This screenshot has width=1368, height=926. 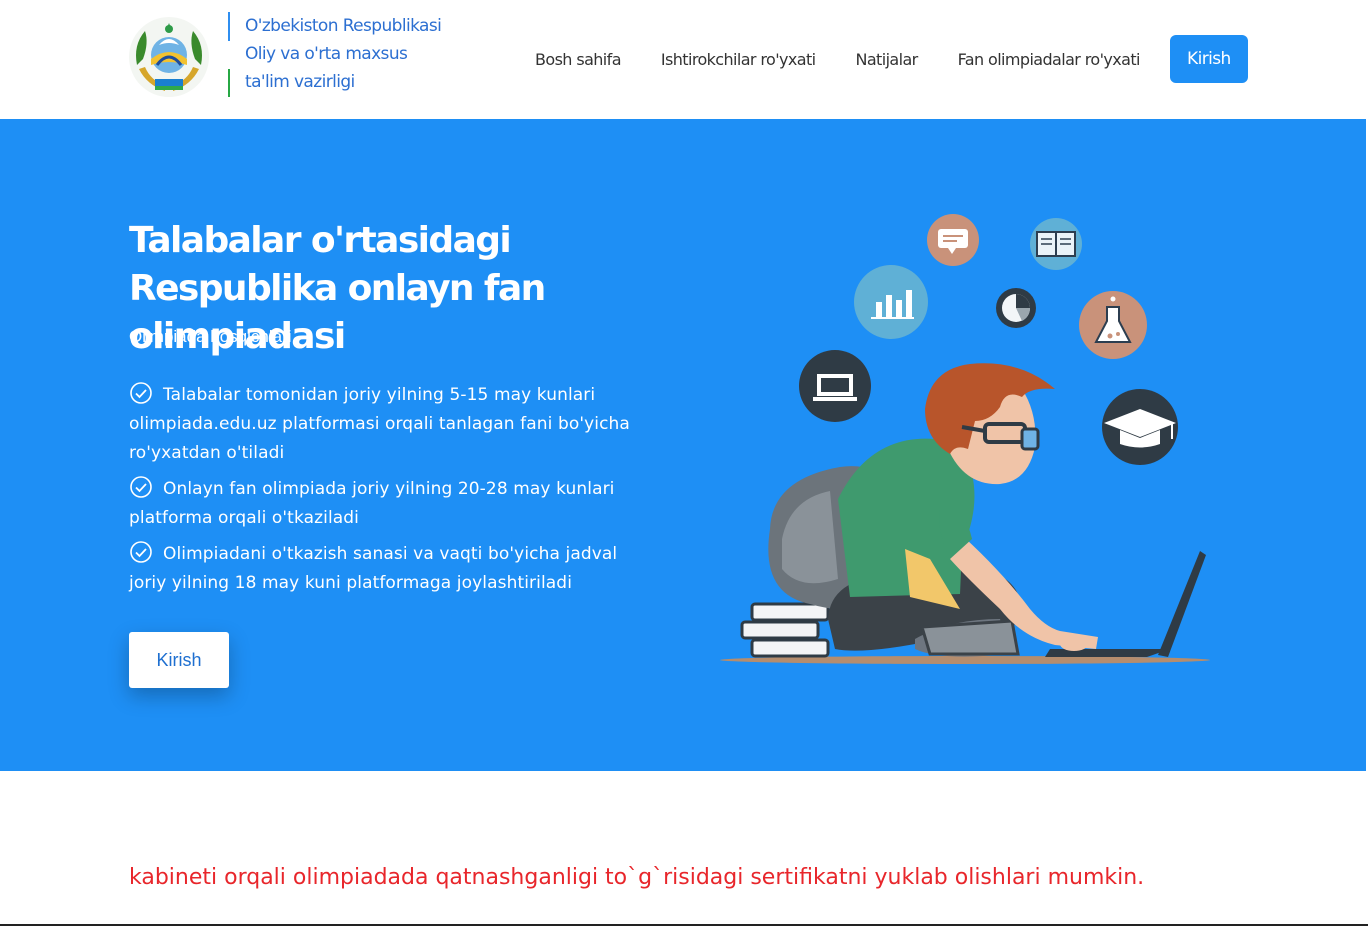 I want to click on ministry-line-3: ta'lim vazirligi, so click(x=300, y=82).